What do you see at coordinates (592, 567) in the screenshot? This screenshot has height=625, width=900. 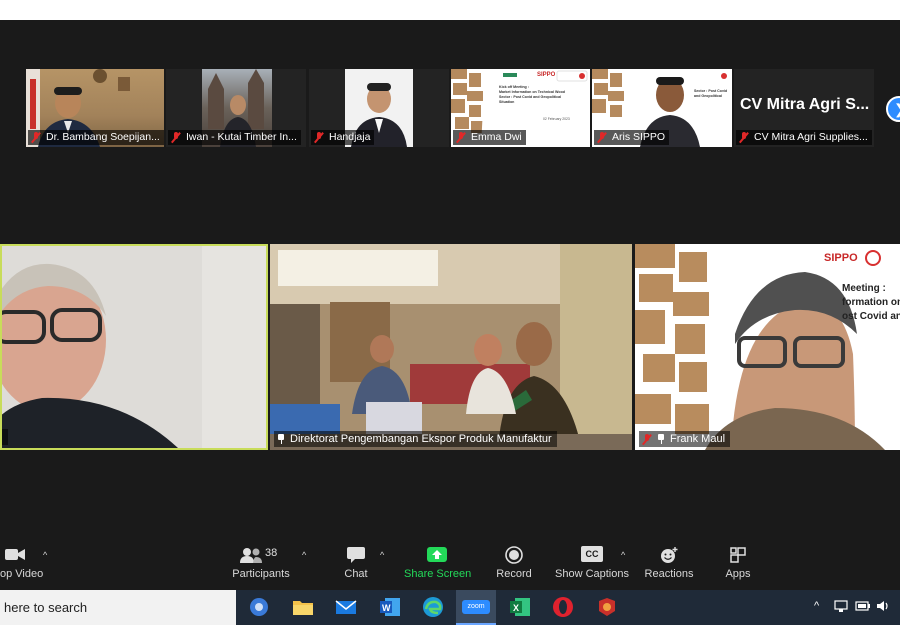 I see `show-captions-button: CC Show Captions` at bounding box center [592, 567].